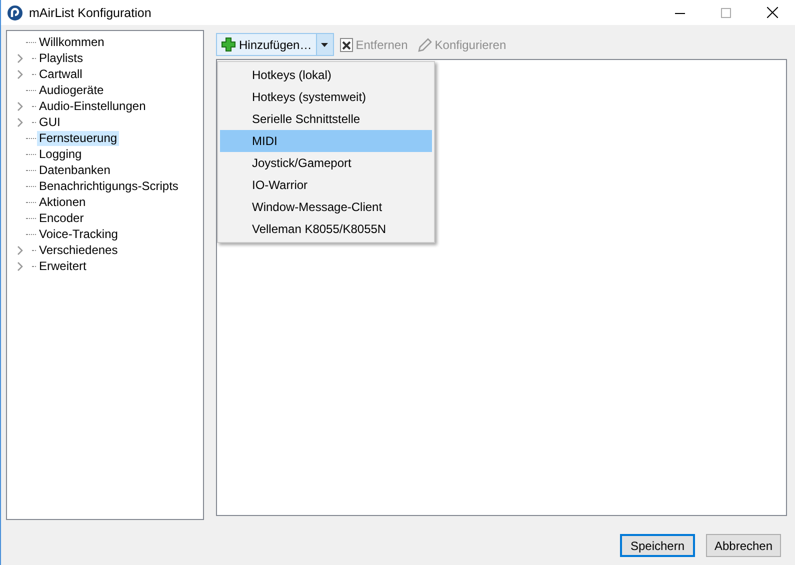 This screenshot has width=795, height=565. I want to click on menu-item: IO-Warrior, so click(326, 185).